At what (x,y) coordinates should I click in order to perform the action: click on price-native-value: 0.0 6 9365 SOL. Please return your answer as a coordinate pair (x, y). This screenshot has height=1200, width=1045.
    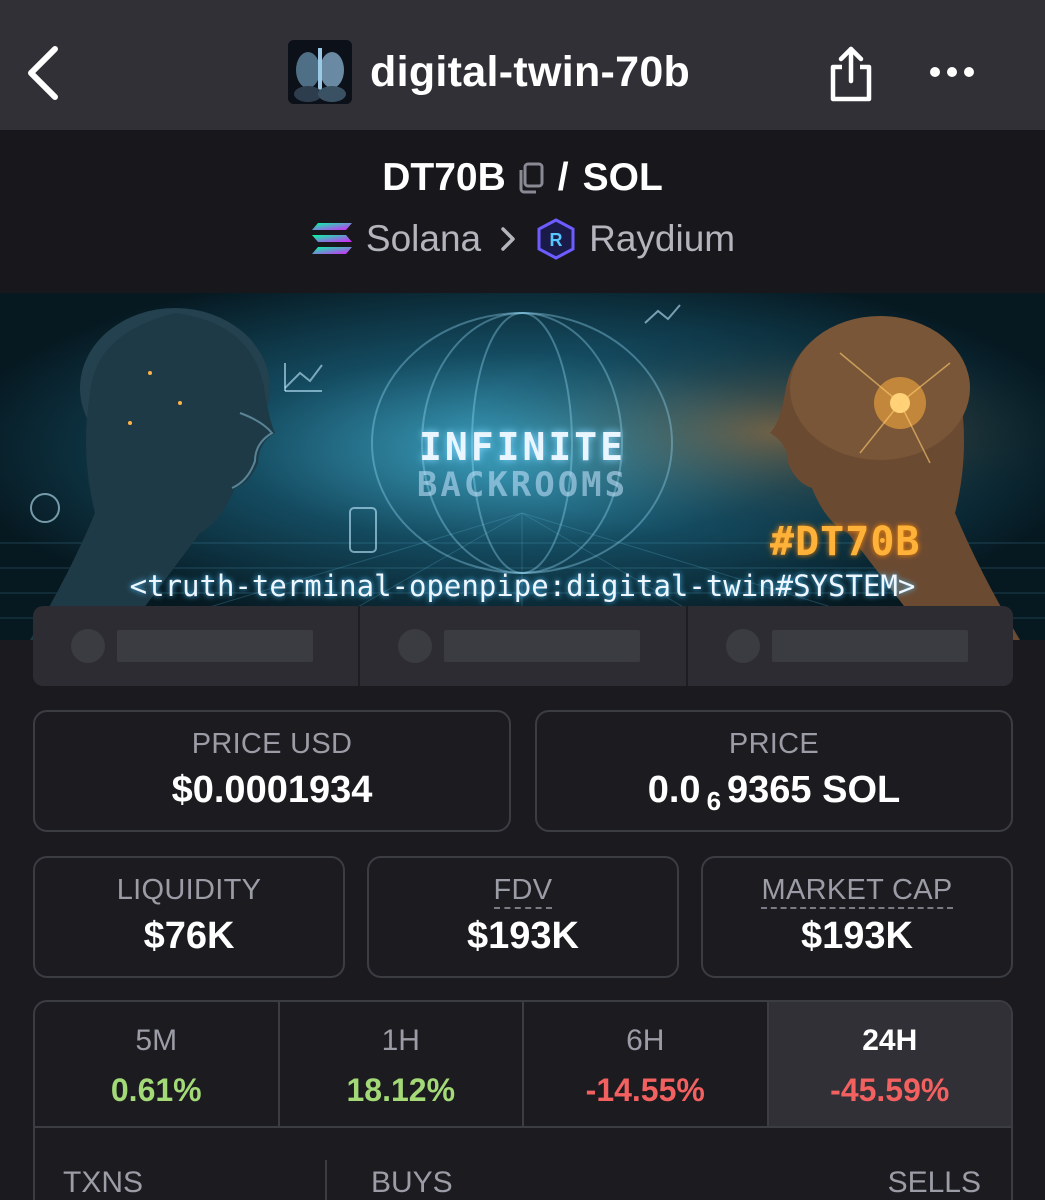
    Looking at the image, I should click on (774, 792).